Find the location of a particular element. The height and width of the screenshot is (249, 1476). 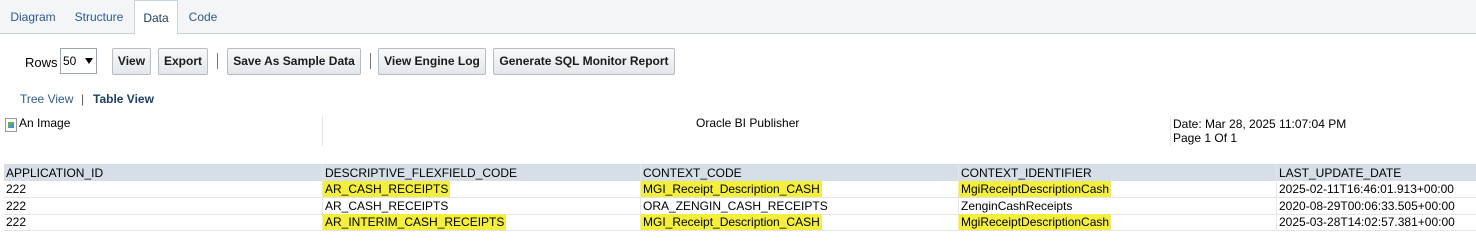

tab-data: Data is located at coordinates (156, 17).